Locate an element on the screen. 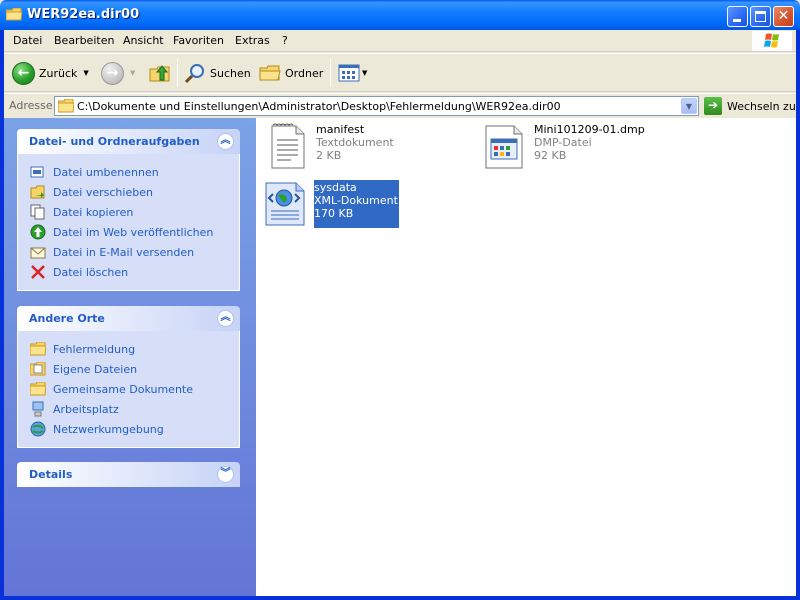  file-item-manifest: manifest Textdokument 2 KB is located at coordinates (330, 147).